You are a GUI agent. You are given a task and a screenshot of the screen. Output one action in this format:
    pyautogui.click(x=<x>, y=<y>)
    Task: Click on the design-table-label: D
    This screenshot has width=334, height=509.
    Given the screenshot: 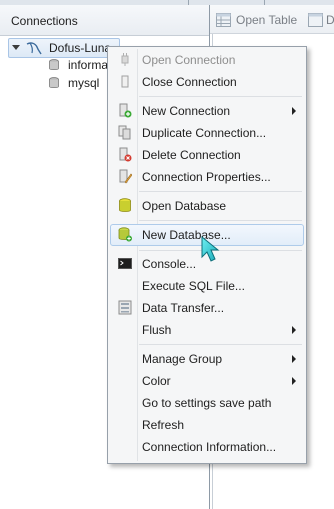 What is the action you would take?
    pyautogui.click(x=330, y=20)
    